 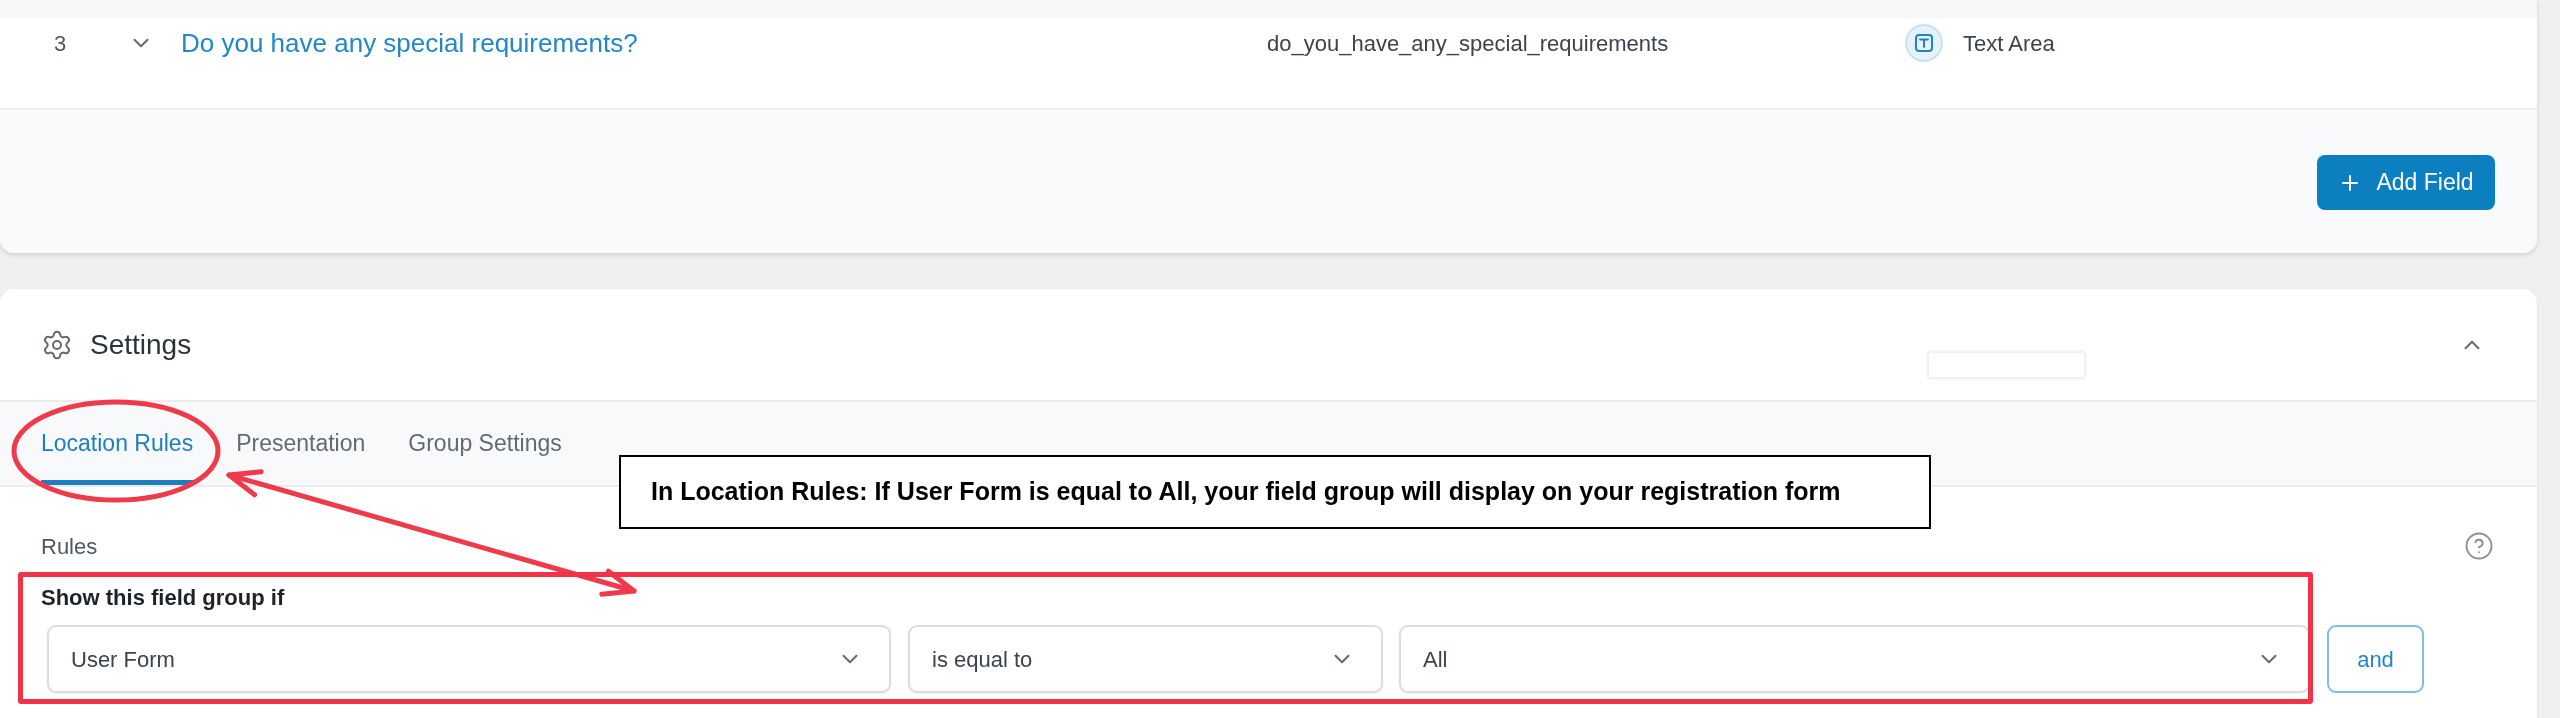 What do you see at coordinates (69, 546) in the screenshot?
I see `rules-heading: Rules` at bounding box center [69, 546].